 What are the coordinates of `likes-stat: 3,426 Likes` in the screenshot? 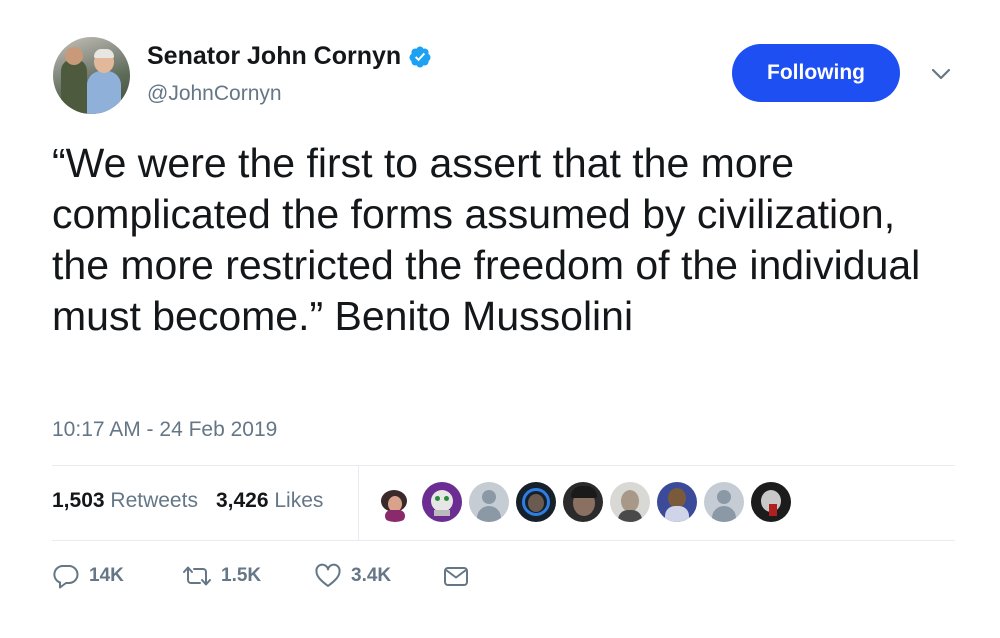 It's located at (269, 501).